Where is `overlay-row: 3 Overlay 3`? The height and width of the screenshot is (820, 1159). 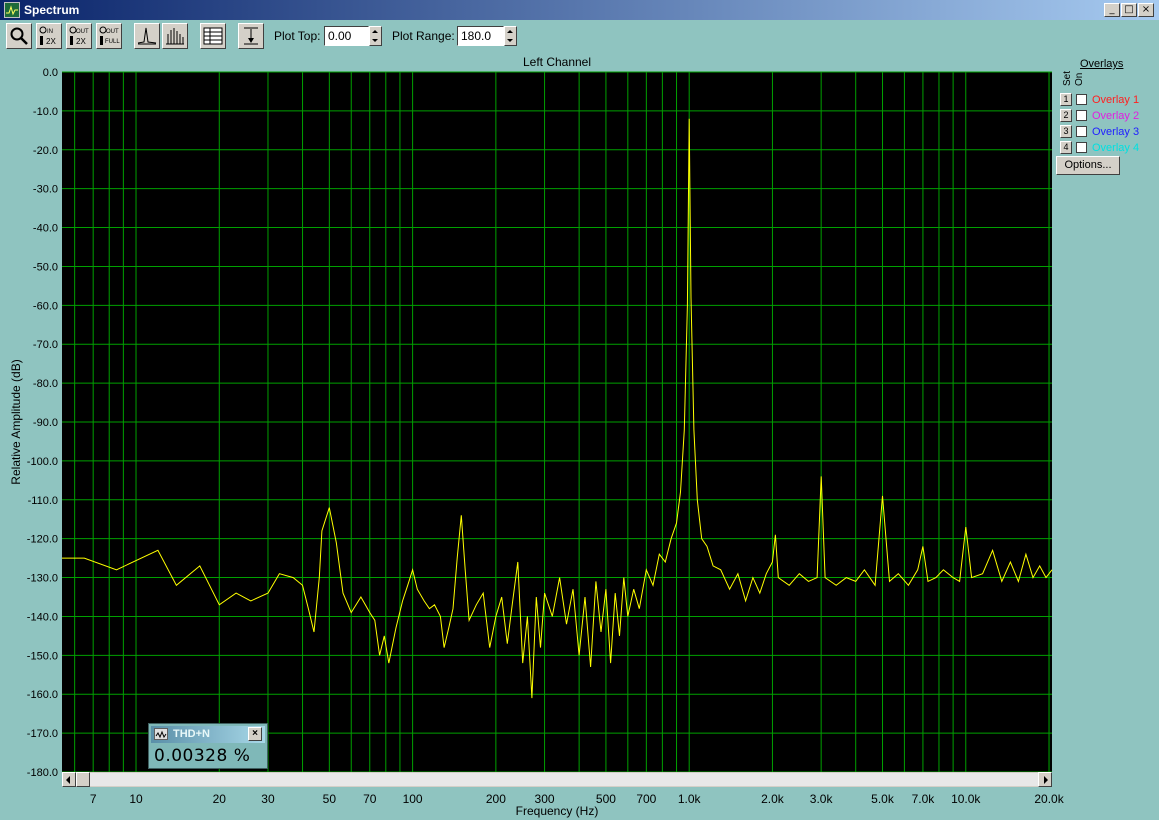 overlay-row: 3 Overlay 3 is located at coordinates (1108, 131).